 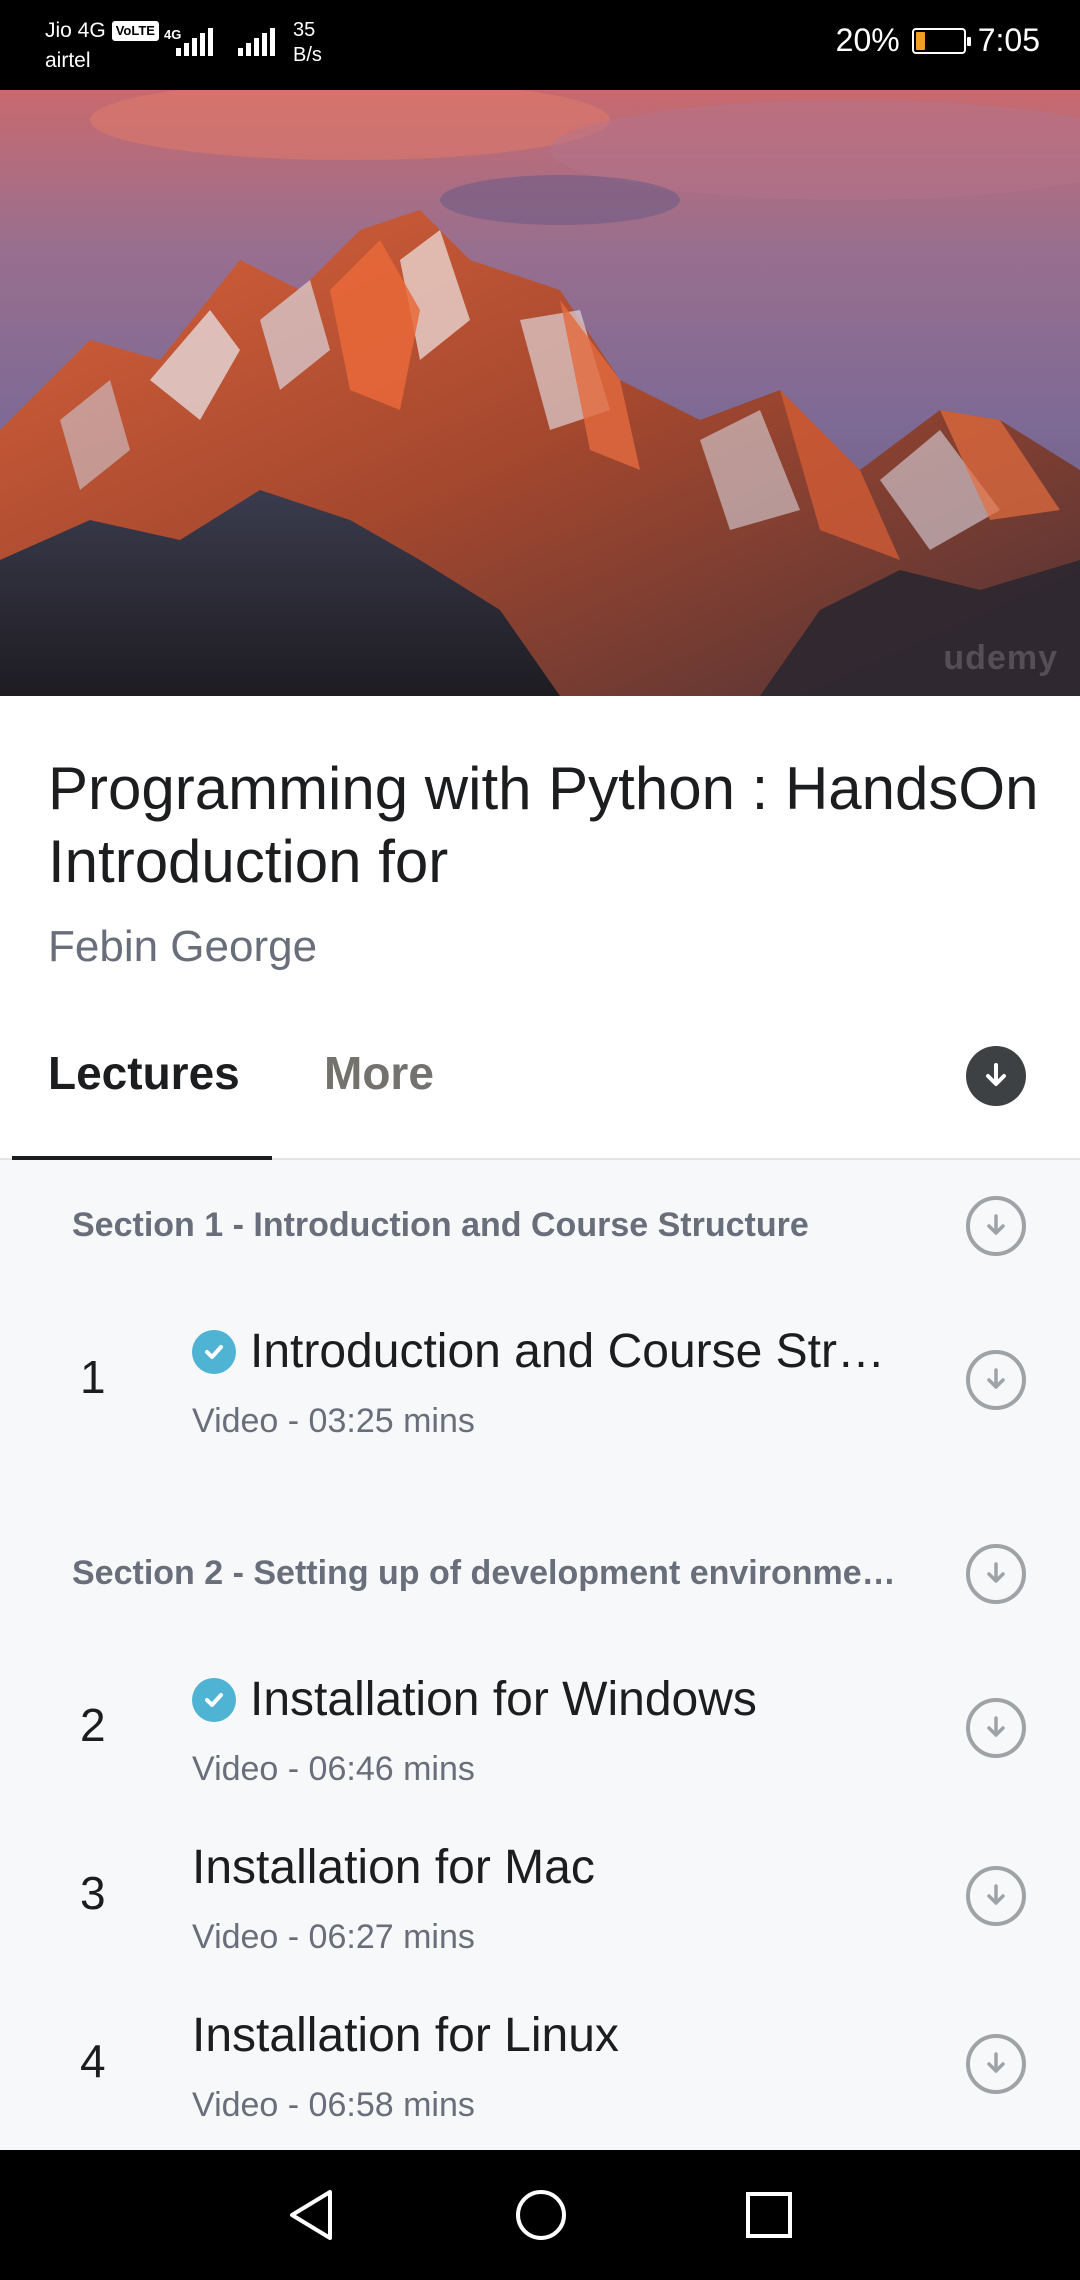 What do you see at coordinates (769, 2215) in the screenshot?
I see `recents-square-icon` at bounding box center [769, 2215].